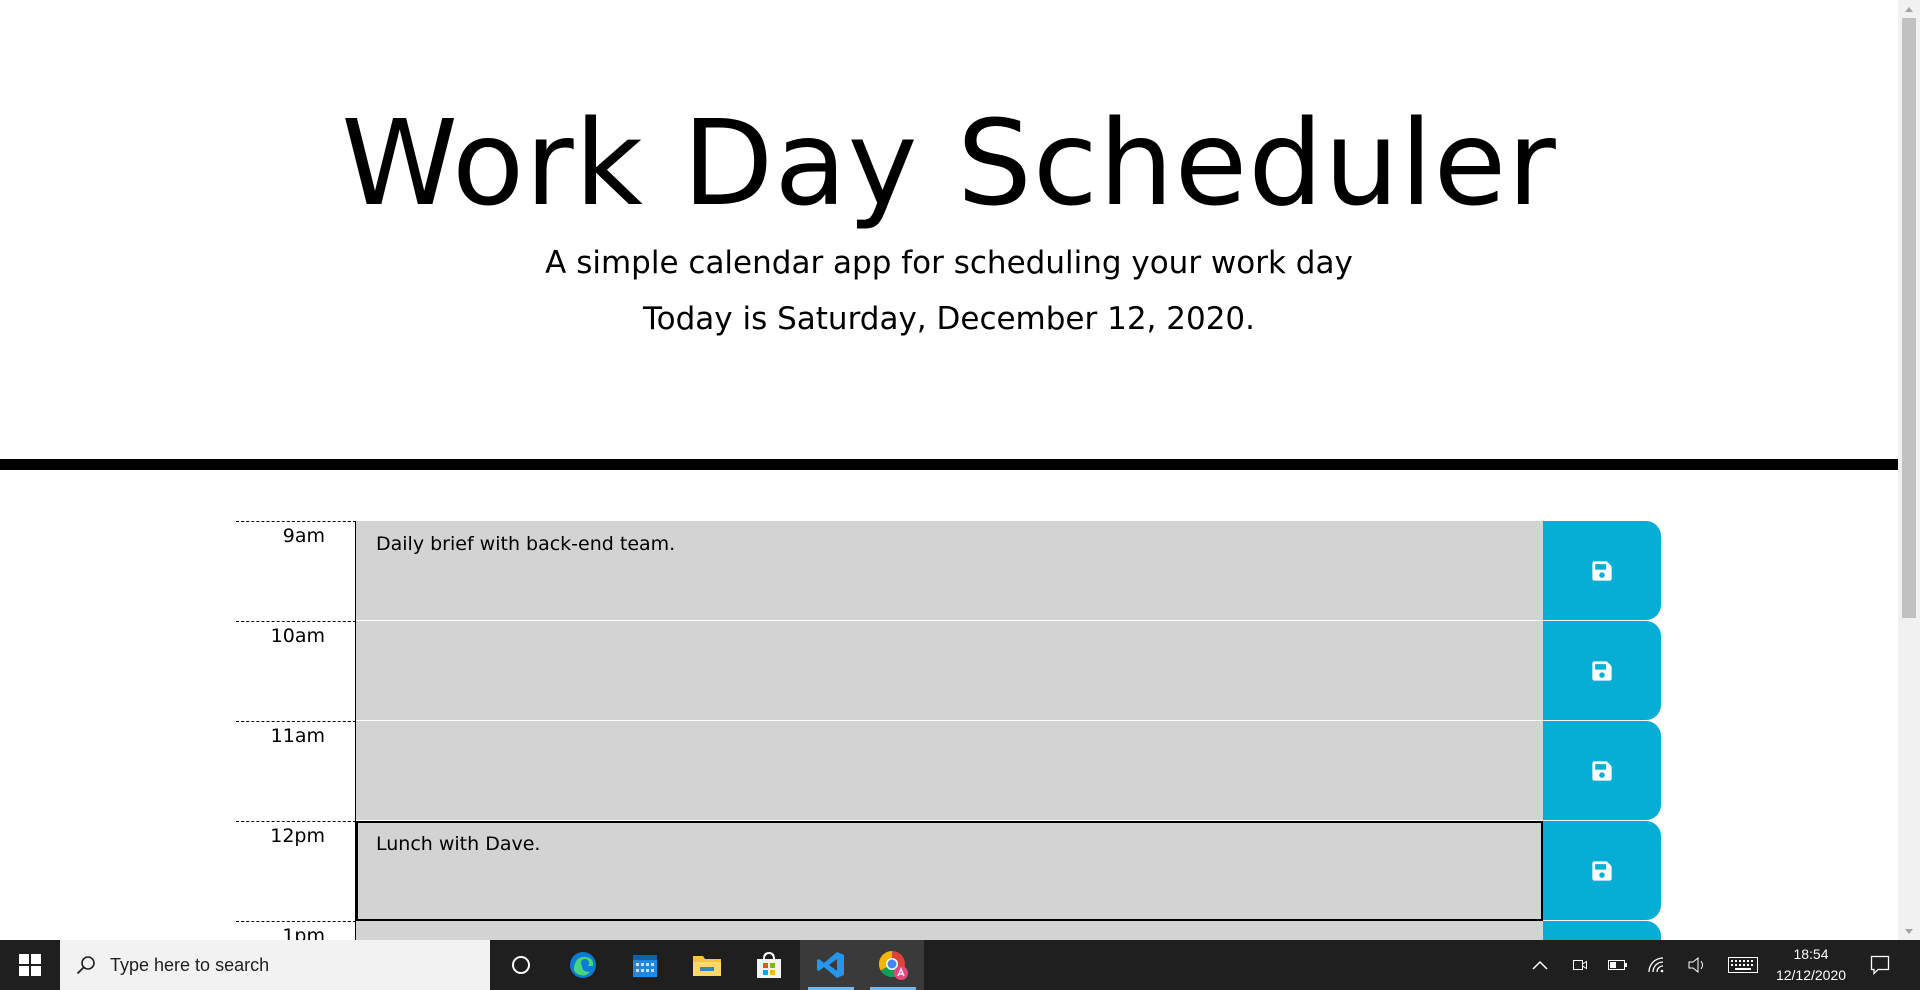 The width and height of the screenshot is (1920, 990). Describe the element at coordinates (960, 965) in the screenshot. I see `windows-taskbar: Type here to search 18:54 12/12/2020` at that location.